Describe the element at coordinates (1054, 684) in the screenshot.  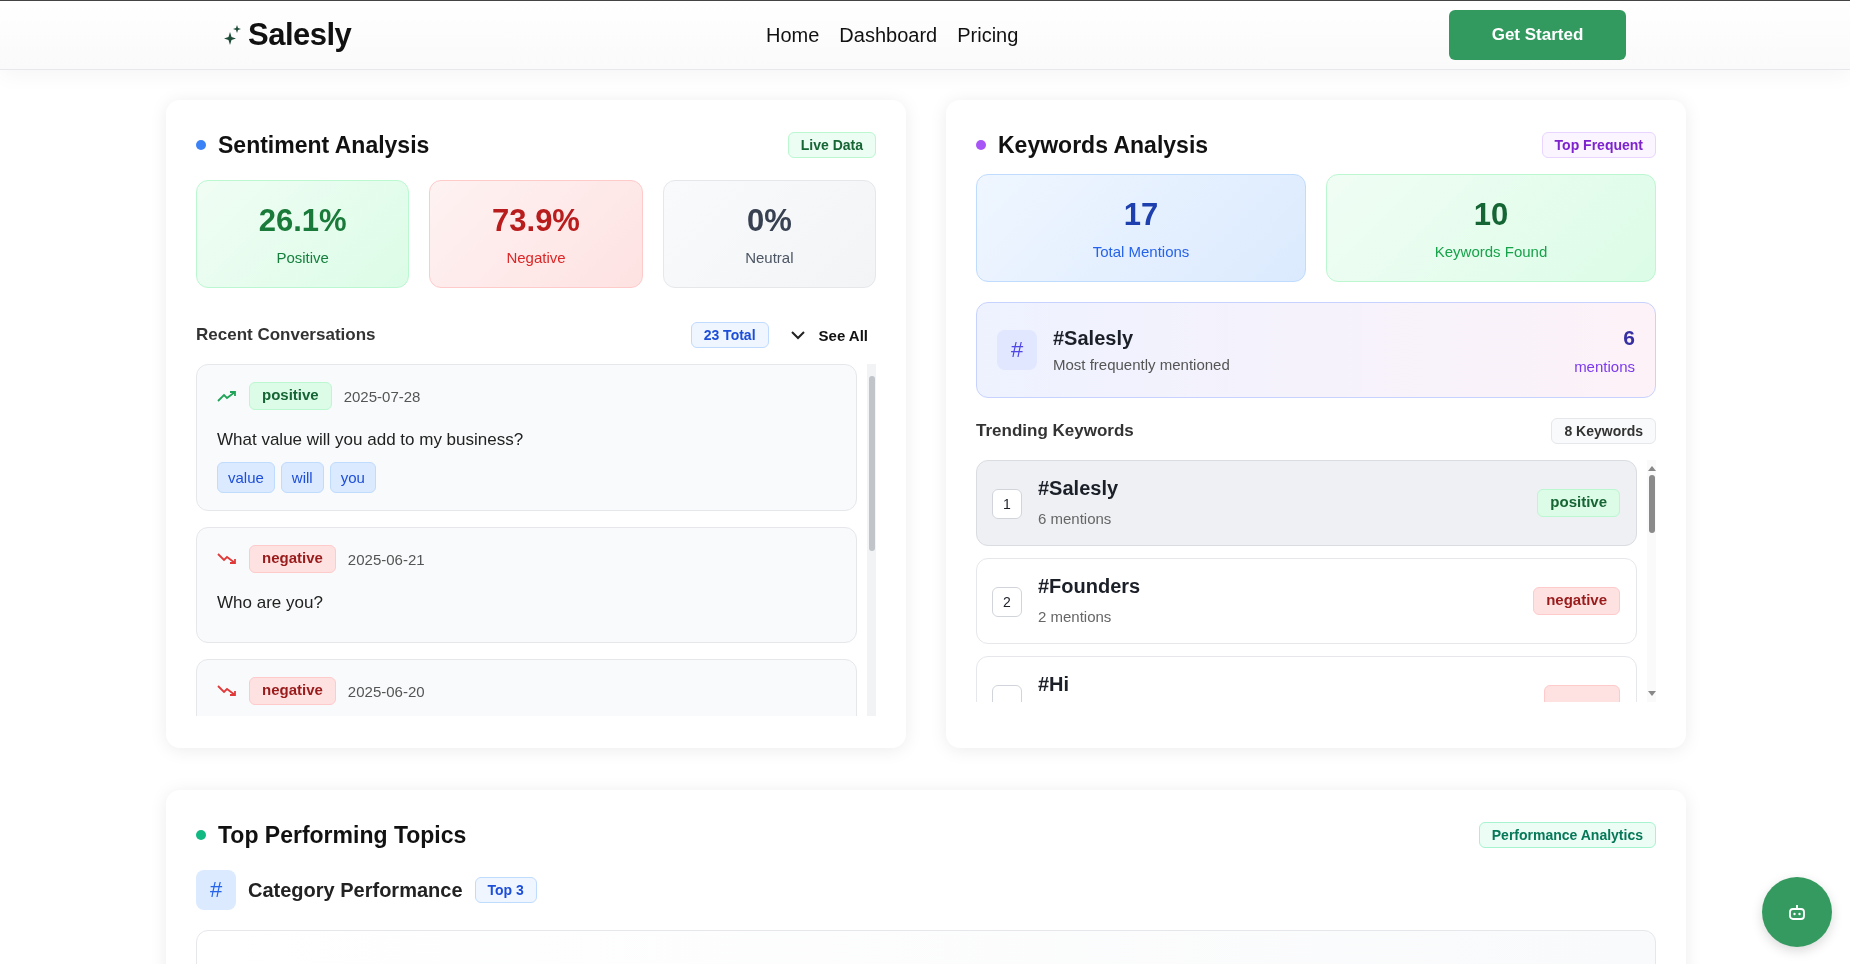
I see `keyword-name: #Hi` at that location.